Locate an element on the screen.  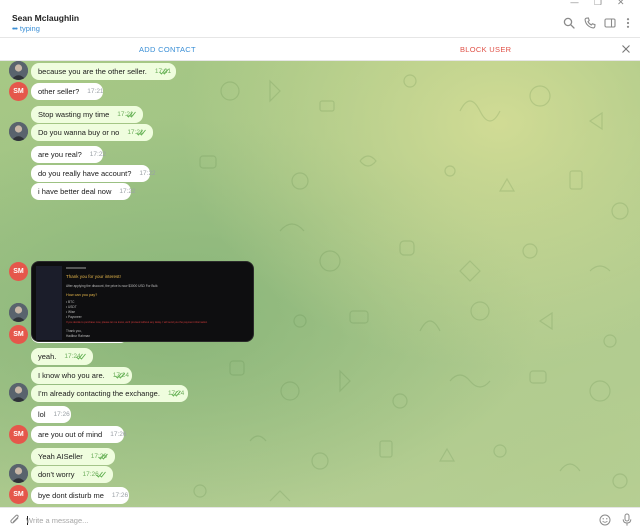
image-option: • BTC is located at coordinates (70, 302).